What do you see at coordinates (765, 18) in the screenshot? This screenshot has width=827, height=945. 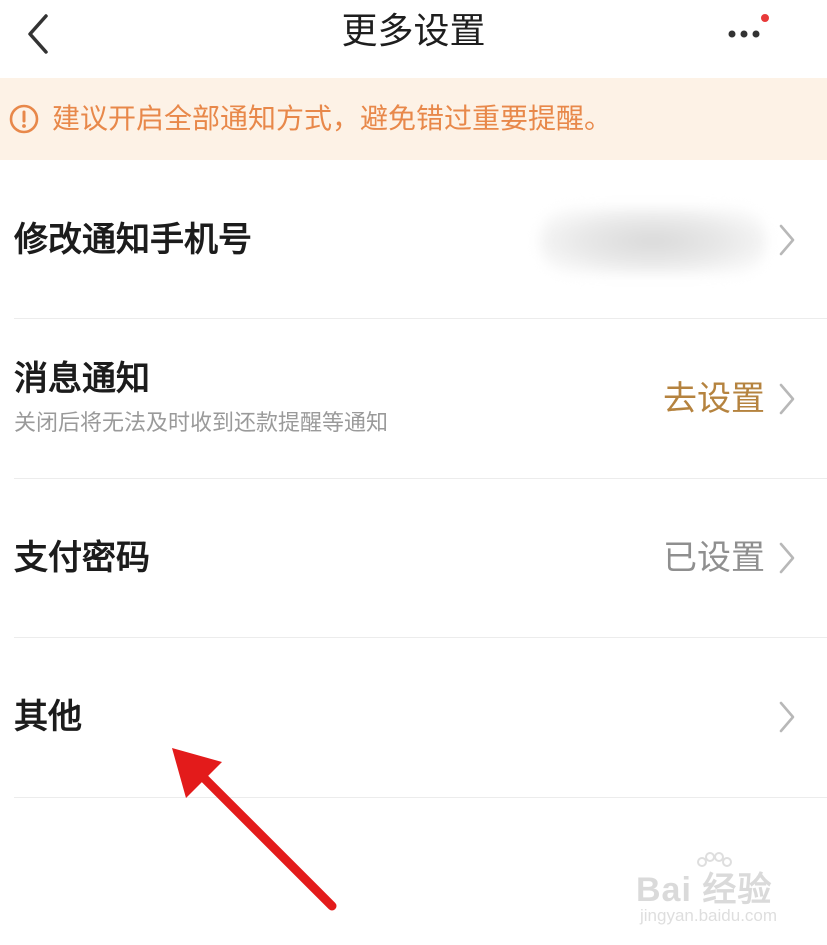 I see `notification-badge` at bounding box center [765, 18].